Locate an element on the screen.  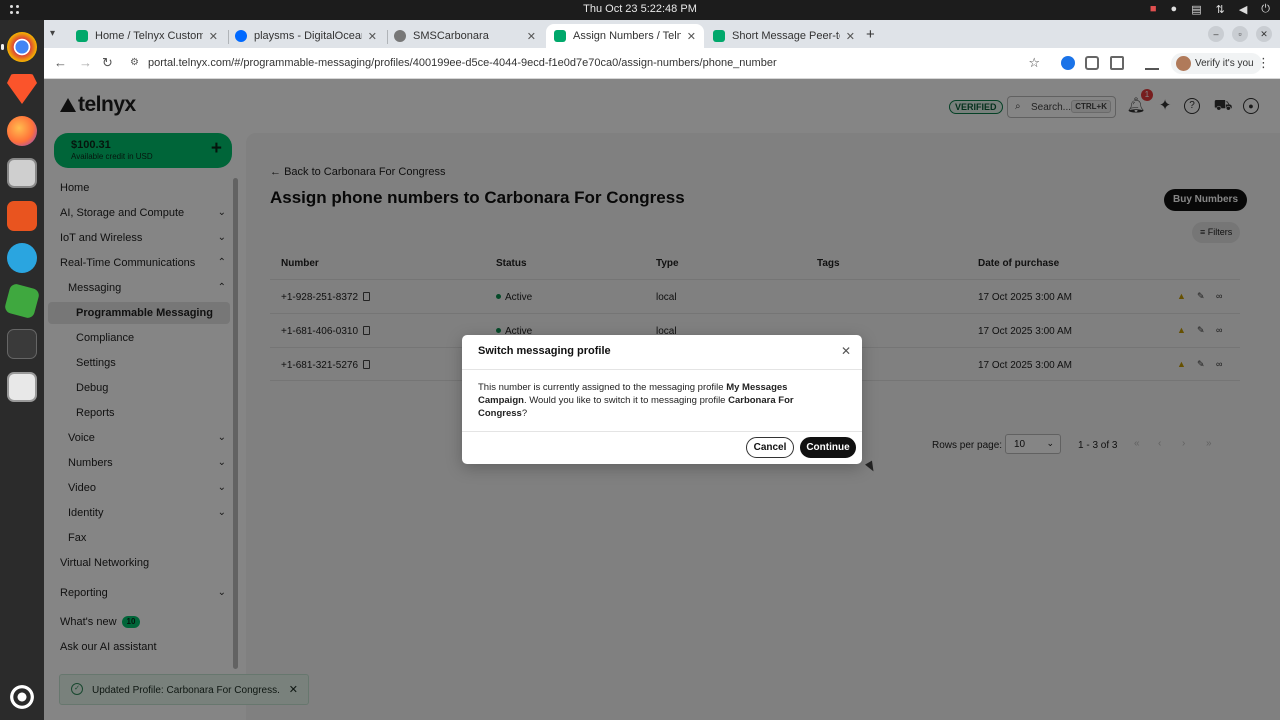
window-controls: – ▫ ✕ is located at coordinates (1240, 34).